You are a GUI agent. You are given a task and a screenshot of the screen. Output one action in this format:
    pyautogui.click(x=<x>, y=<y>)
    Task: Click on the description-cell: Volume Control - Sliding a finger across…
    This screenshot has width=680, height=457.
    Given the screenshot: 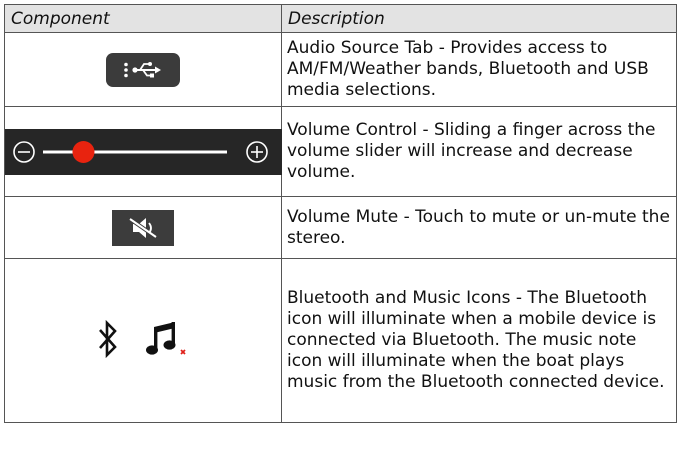 What is the action you would take?
    pyautogui.click(x=479, y=151)
    